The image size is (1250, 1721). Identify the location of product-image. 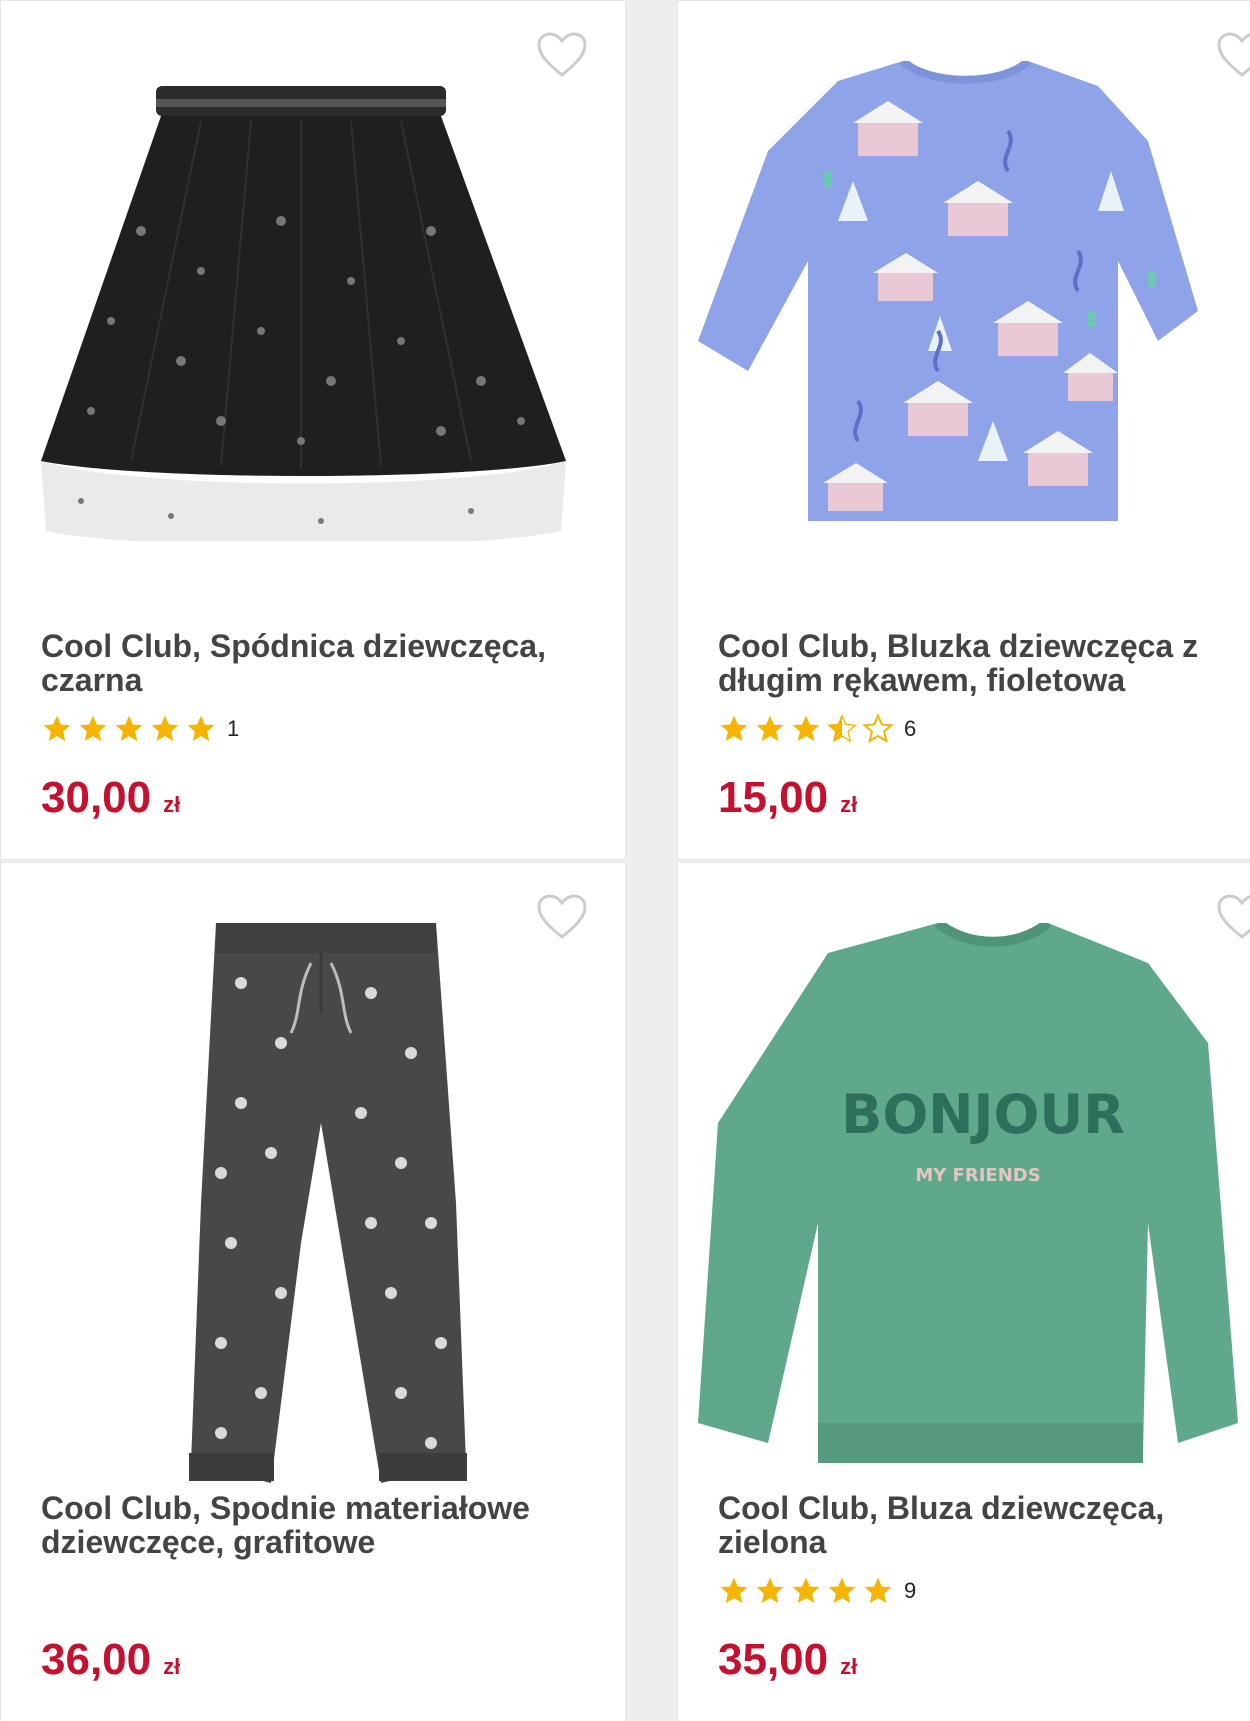
(964, 321).